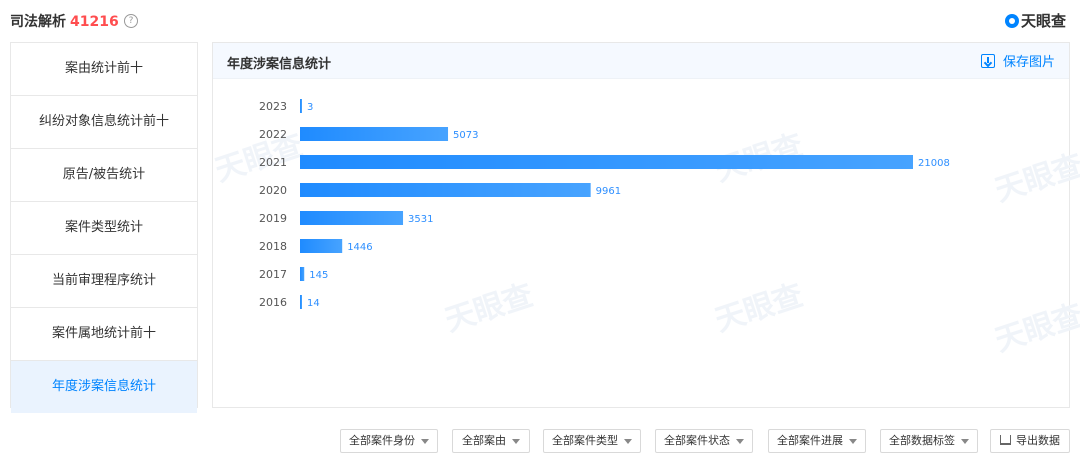 This screenshot has height=459, width=1080. I want to click on y-tick-label: 2016, so click(273, 302).